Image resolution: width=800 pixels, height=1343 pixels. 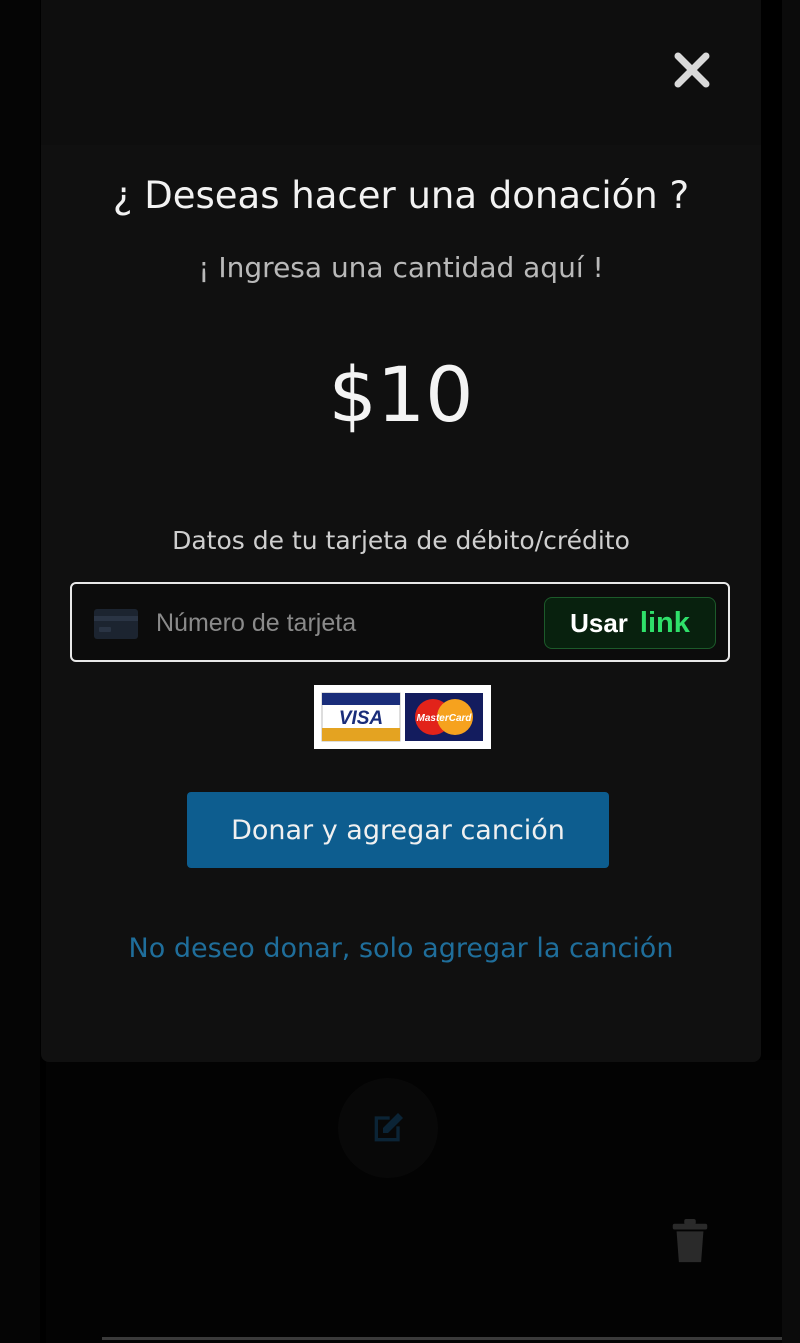 I want to click on modal-header, so click(x=401, y=72).